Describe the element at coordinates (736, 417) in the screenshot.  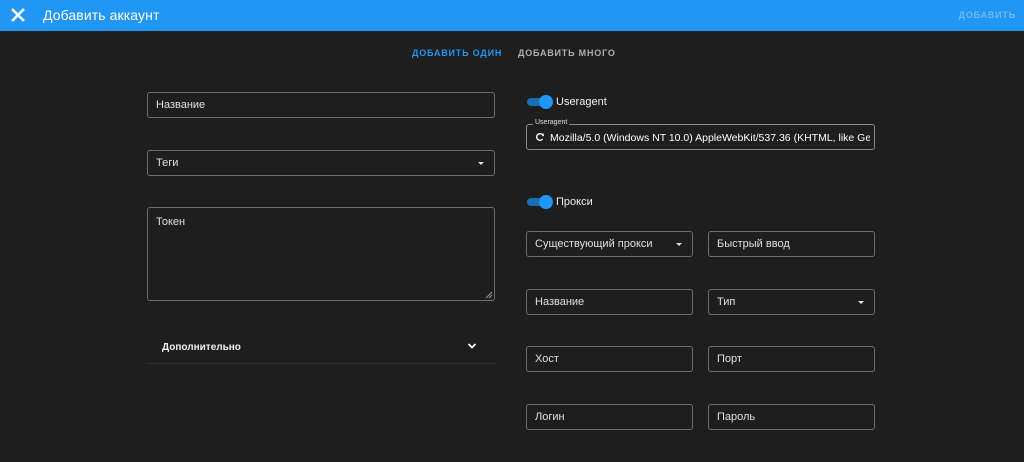
I see `password-label: Пароль` at that location.